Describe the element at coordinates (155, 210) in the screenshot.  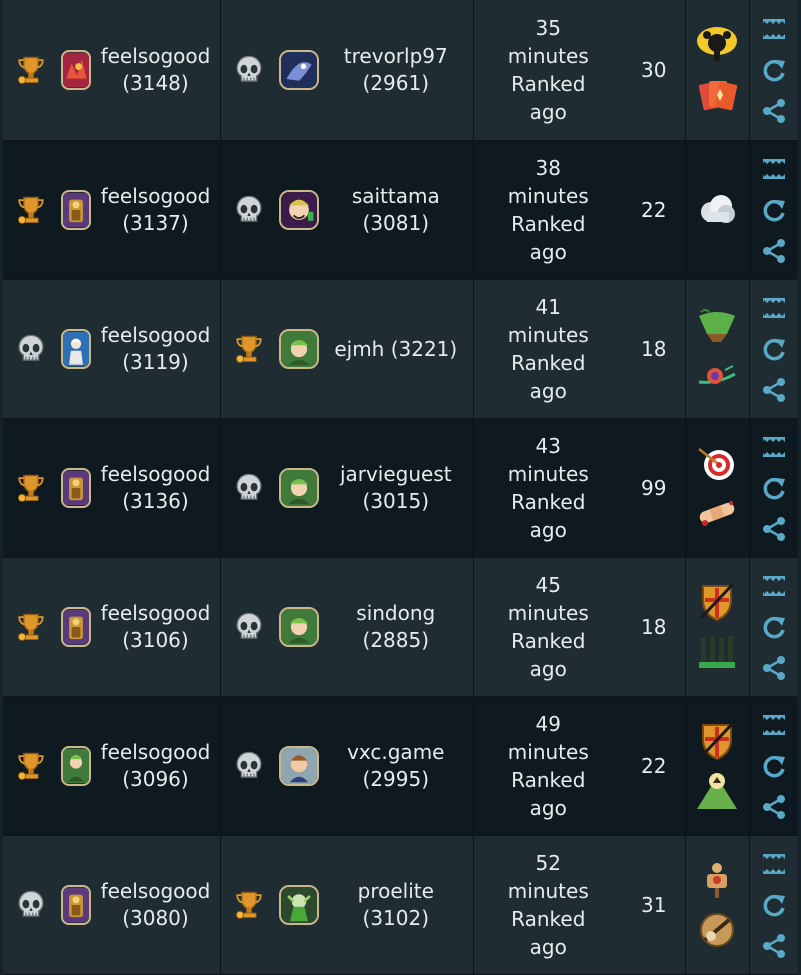
I see `player-one-name: feelsogood (3137)` at that location.